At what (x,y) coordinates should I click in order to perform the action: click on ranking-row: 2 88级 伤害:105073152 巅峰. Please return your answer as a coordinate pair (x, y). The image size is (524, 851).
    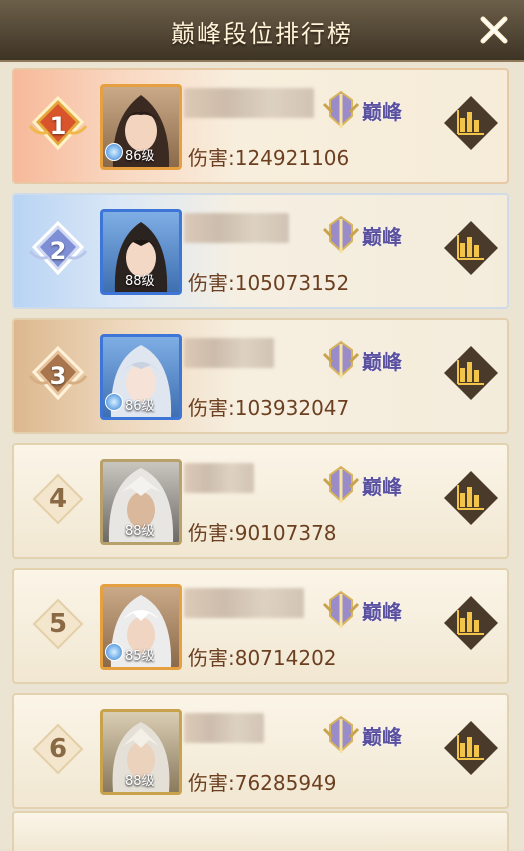
    Looking at the image, I should click on (260, 251).